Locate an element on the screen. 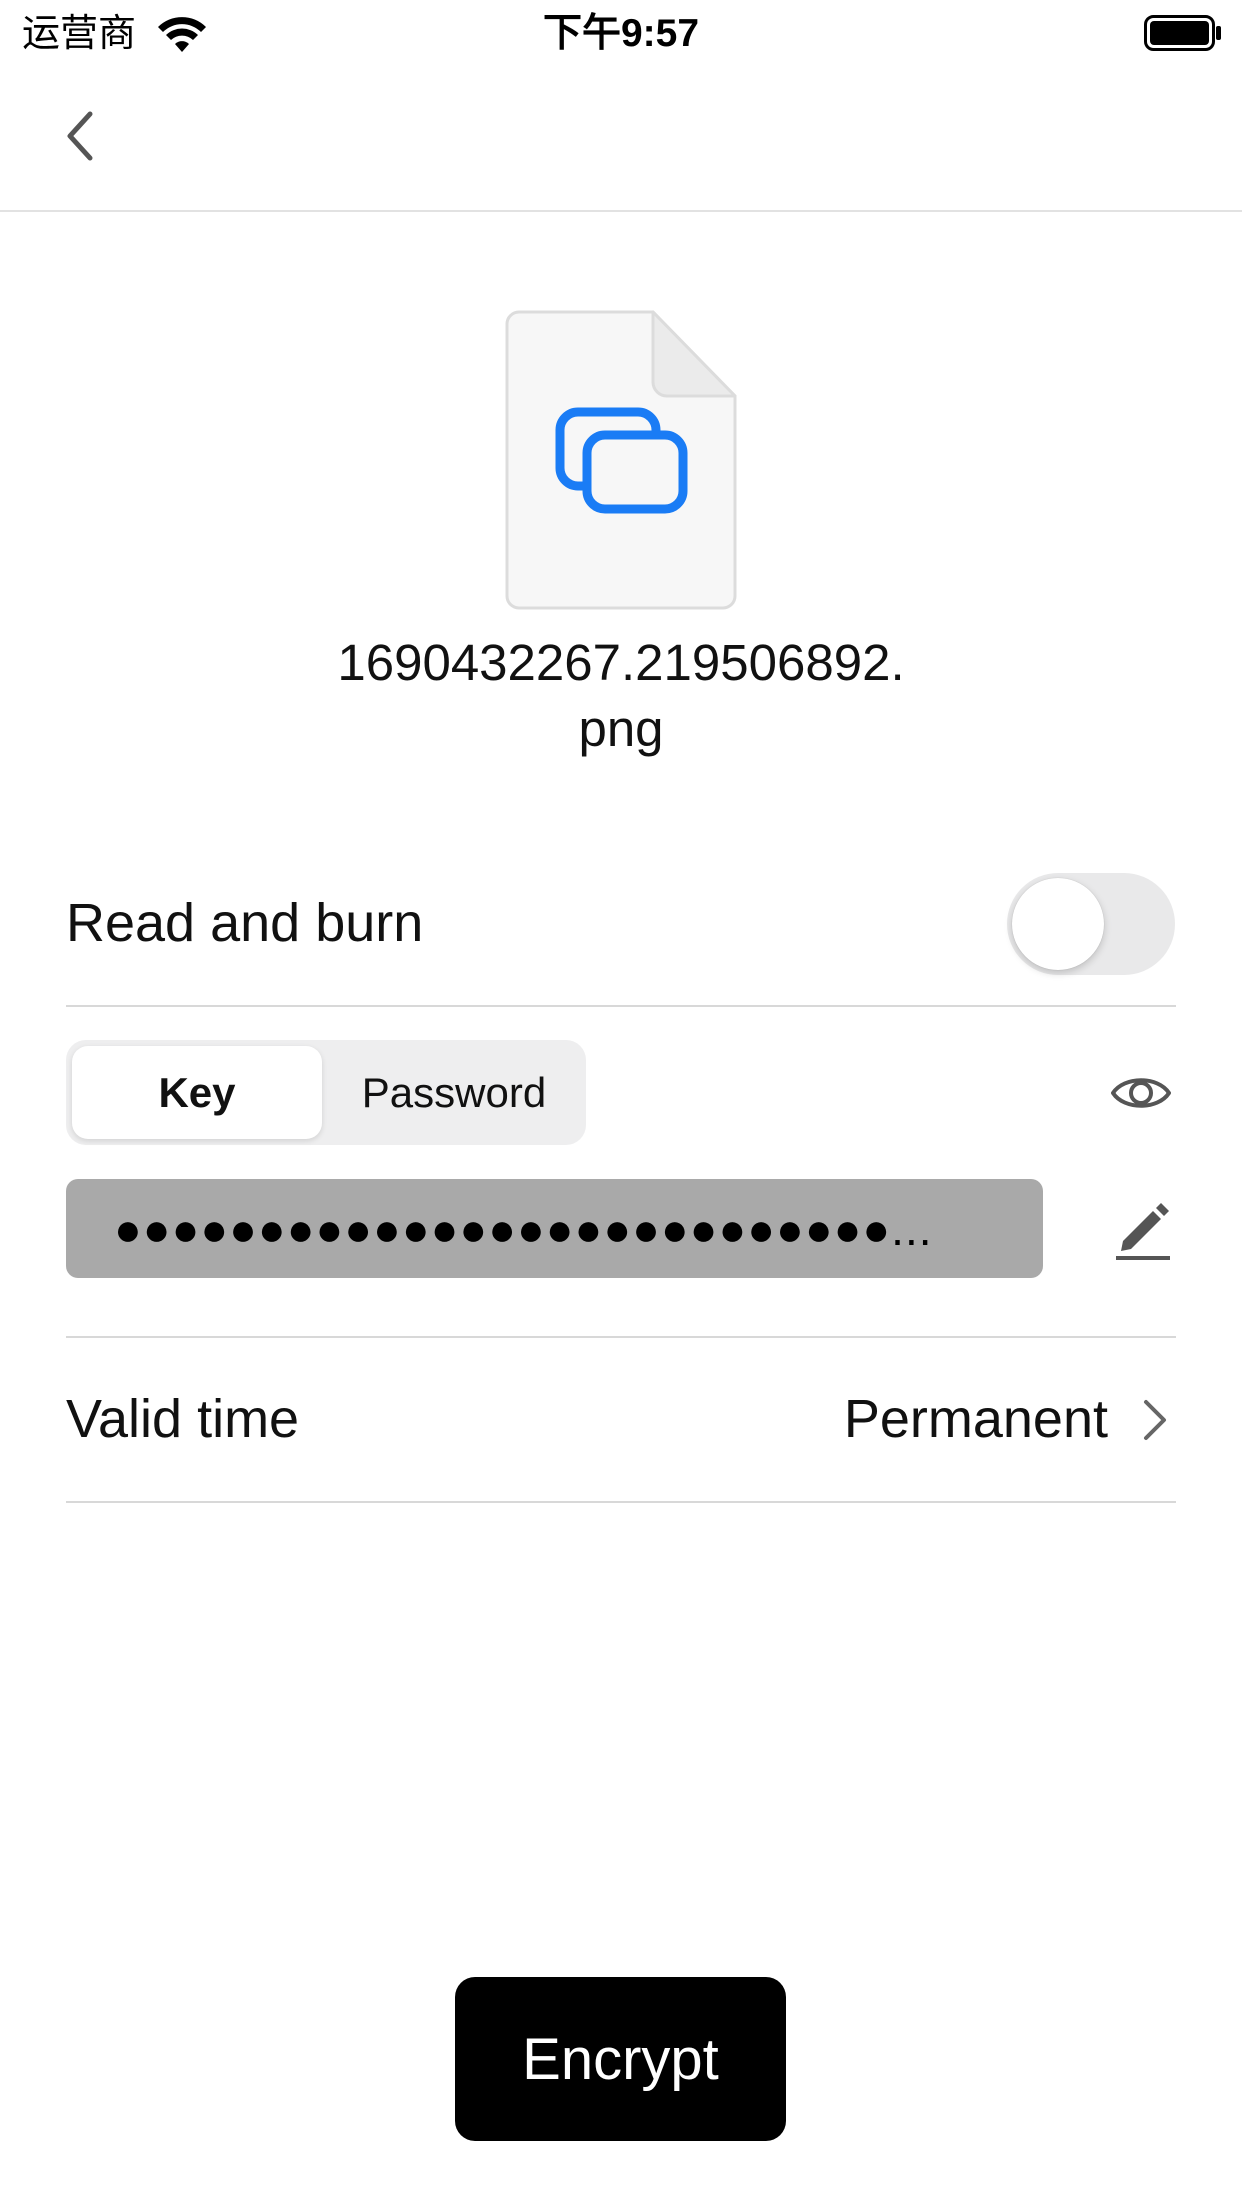  chevron-left-icon is located at coordinates (80, 136).